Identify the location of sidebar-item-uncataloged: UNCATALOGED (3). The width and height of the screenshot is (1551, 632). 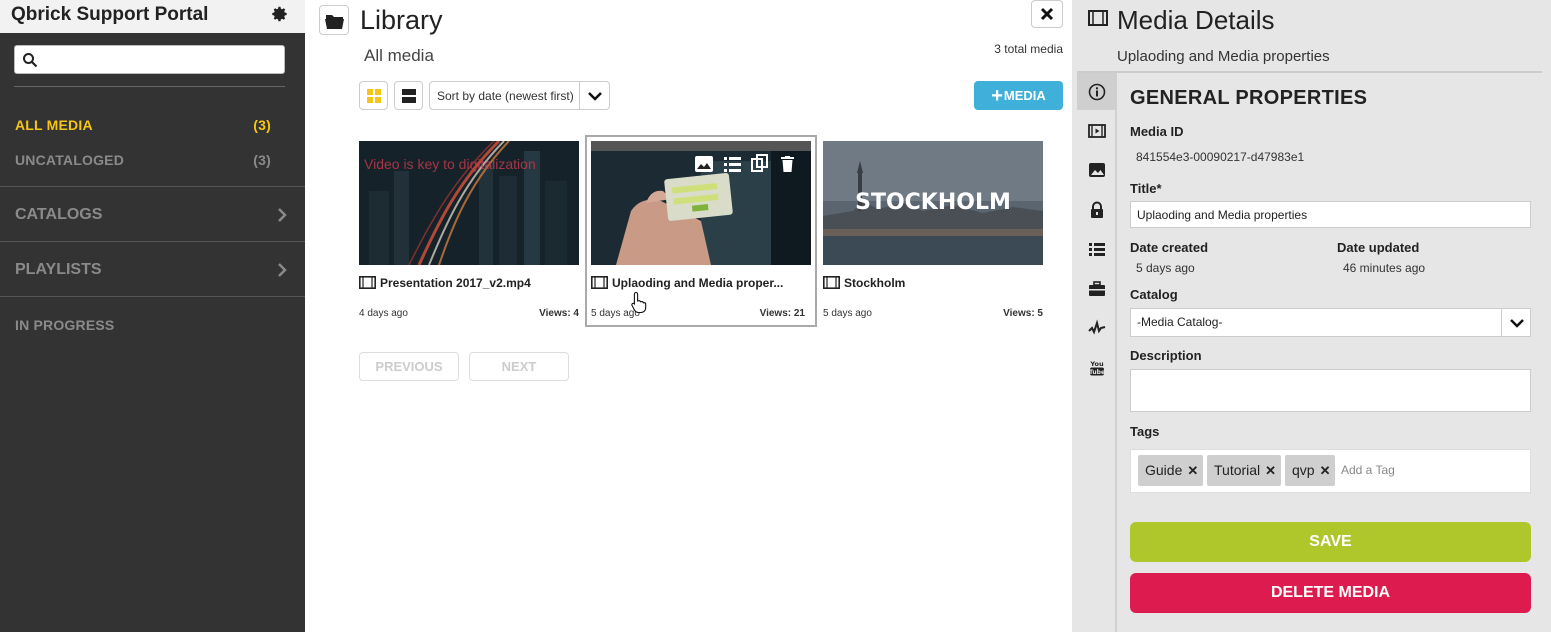
(143, 160).